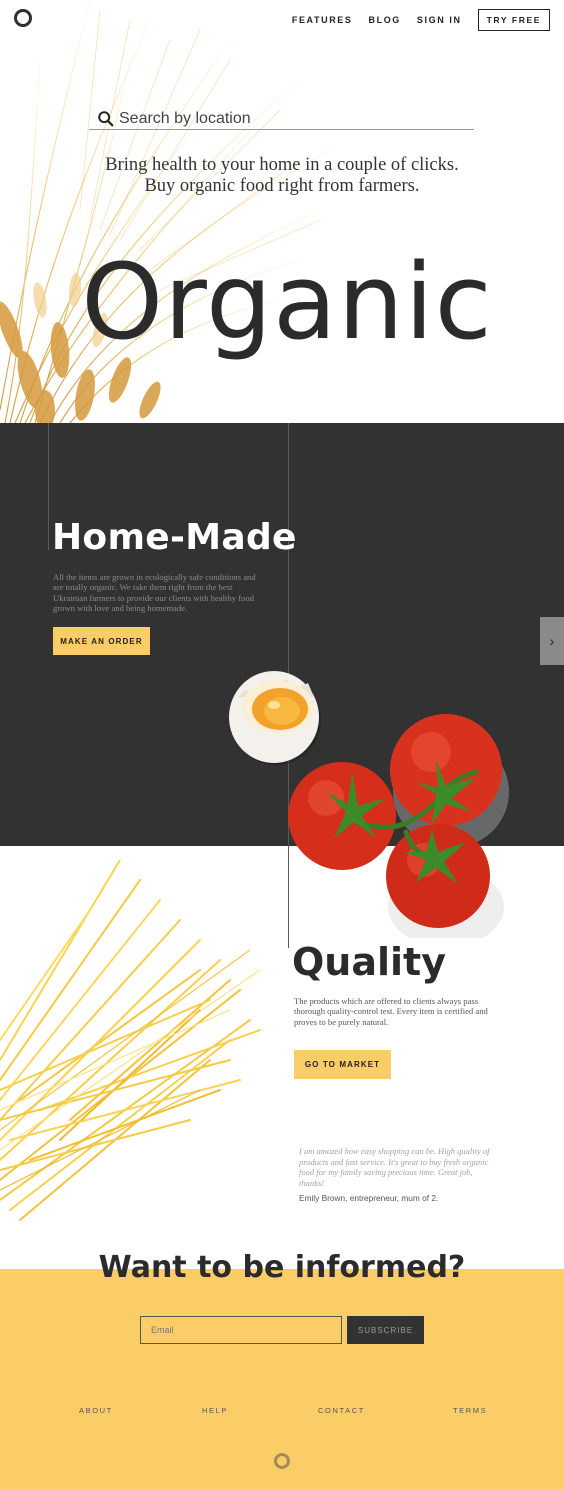 The height and width of the screenshot is (1489, 564). What do you see at coordinates (241, 1330) in the screenshot?
I see `email-field: Email` at bounding box center [241, 1330].